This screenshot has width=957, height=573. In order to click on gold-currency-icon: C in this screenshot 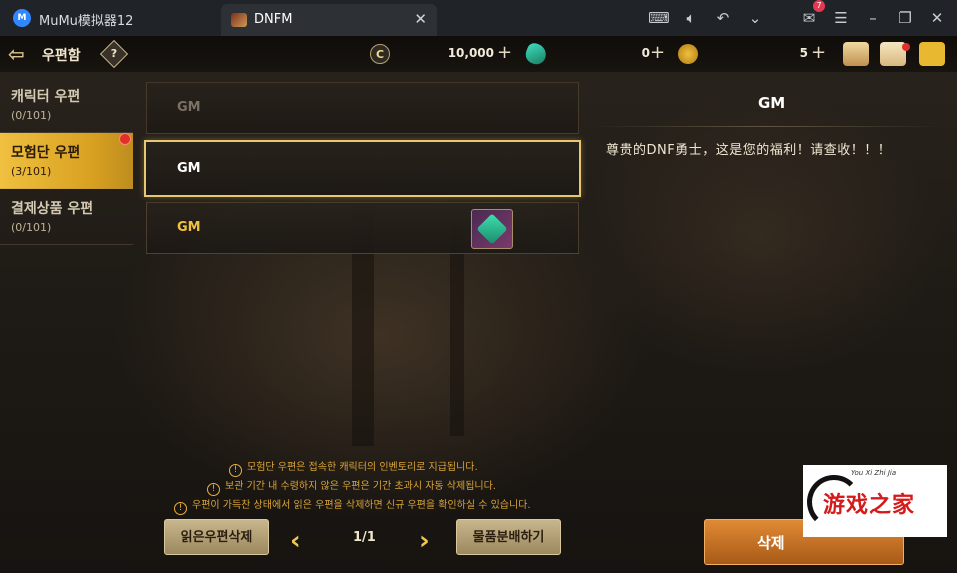, I will do `click(380, 54)`.